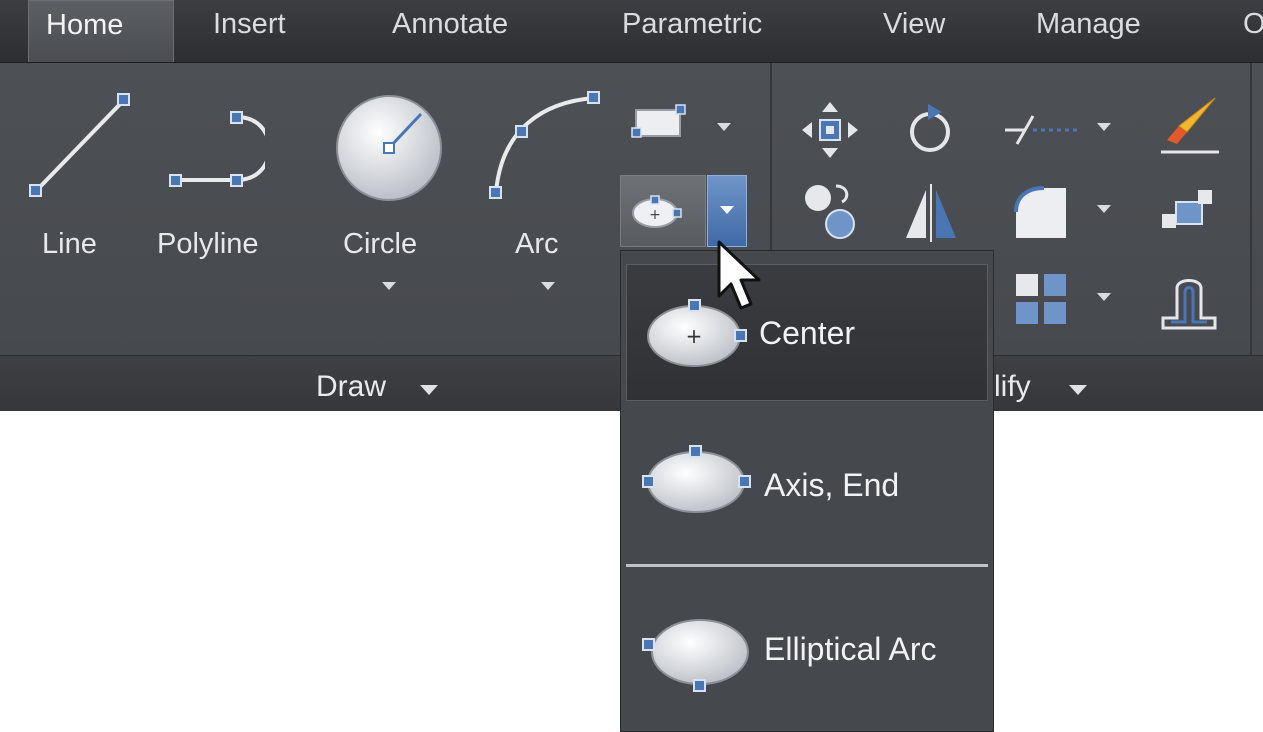 The height and width of the screenshot is (732, 1263). I want to click on fillet-dropdown-caret, so click(1104, 209).